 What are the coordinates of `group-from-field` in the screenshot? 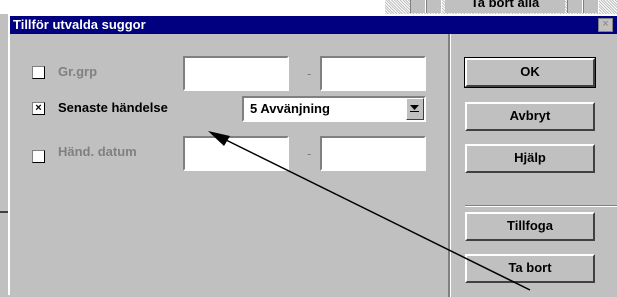 It's located at (236, 73).